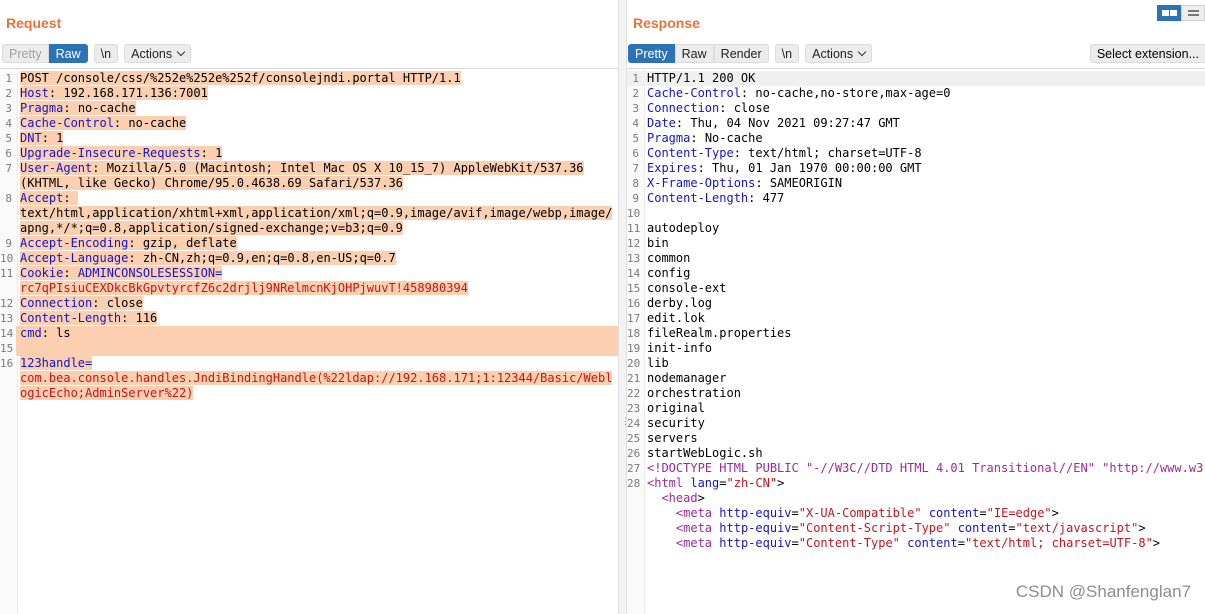 The height and width of the screenshot is (614, 1205). I want to click on cookie-name: ADMINCONSOLESESSION=, so click(150, 273).